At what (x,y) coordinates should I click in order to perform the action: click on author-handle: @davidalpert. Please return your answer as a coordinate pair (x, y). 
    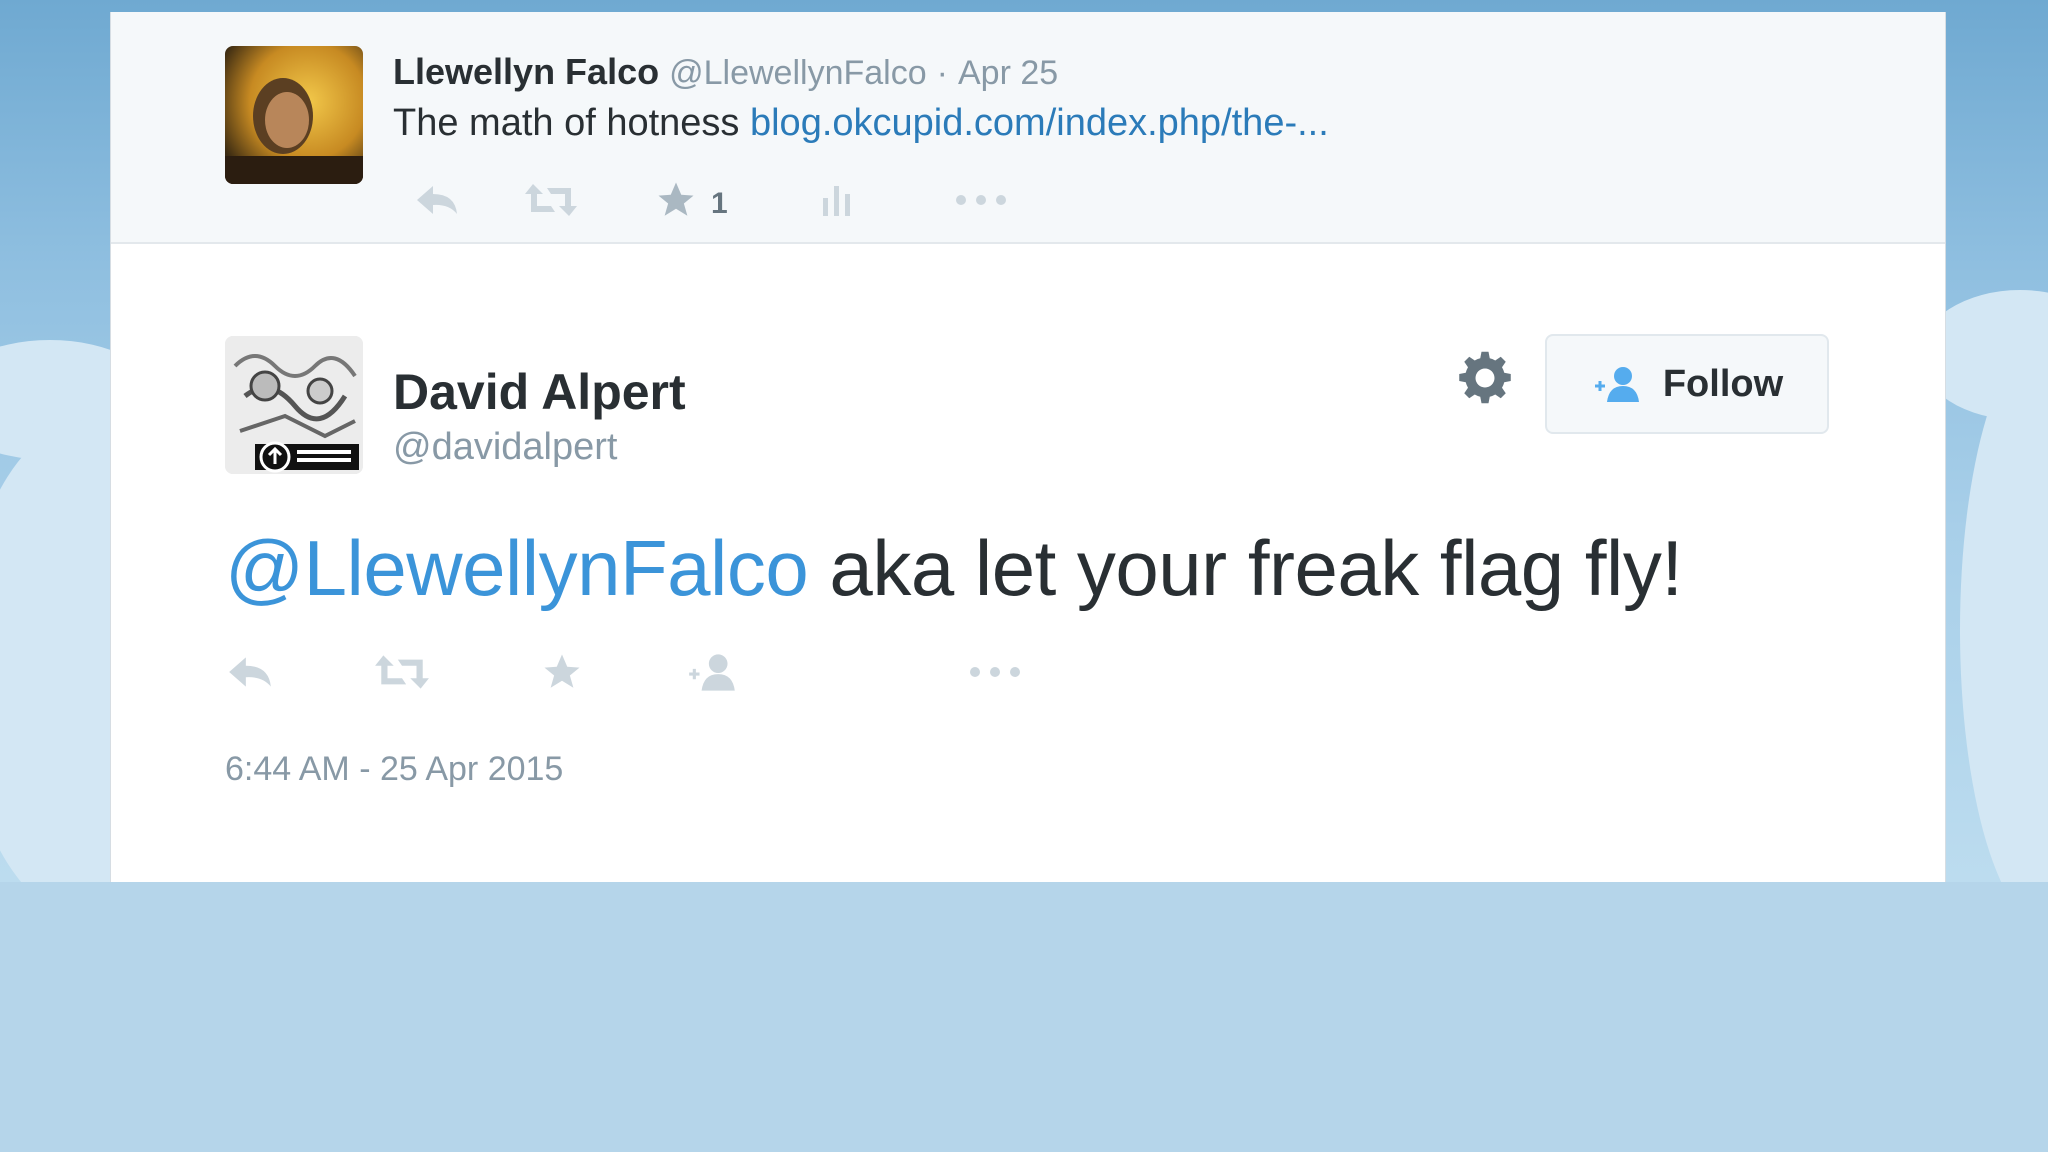
    Looking at the image, I should click on (505, 447).